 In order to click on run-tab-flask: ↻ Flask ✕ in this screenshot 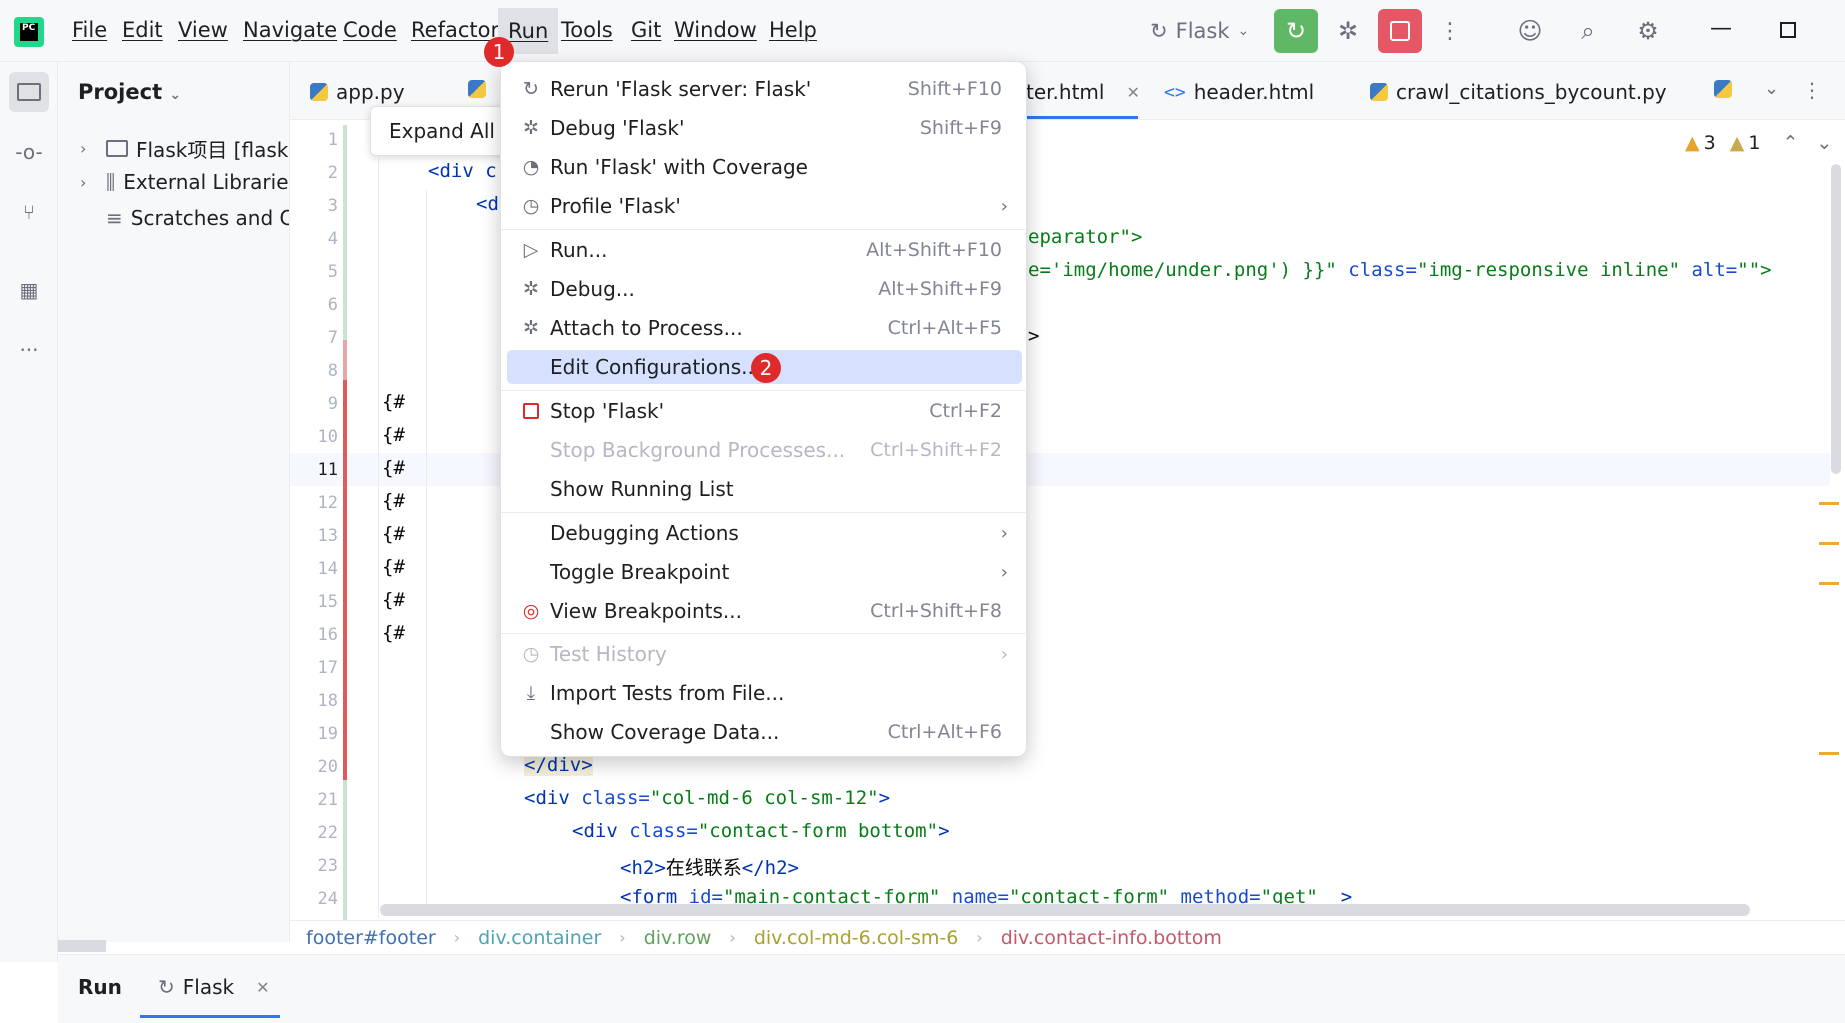, I will do `click(214, 987)`.